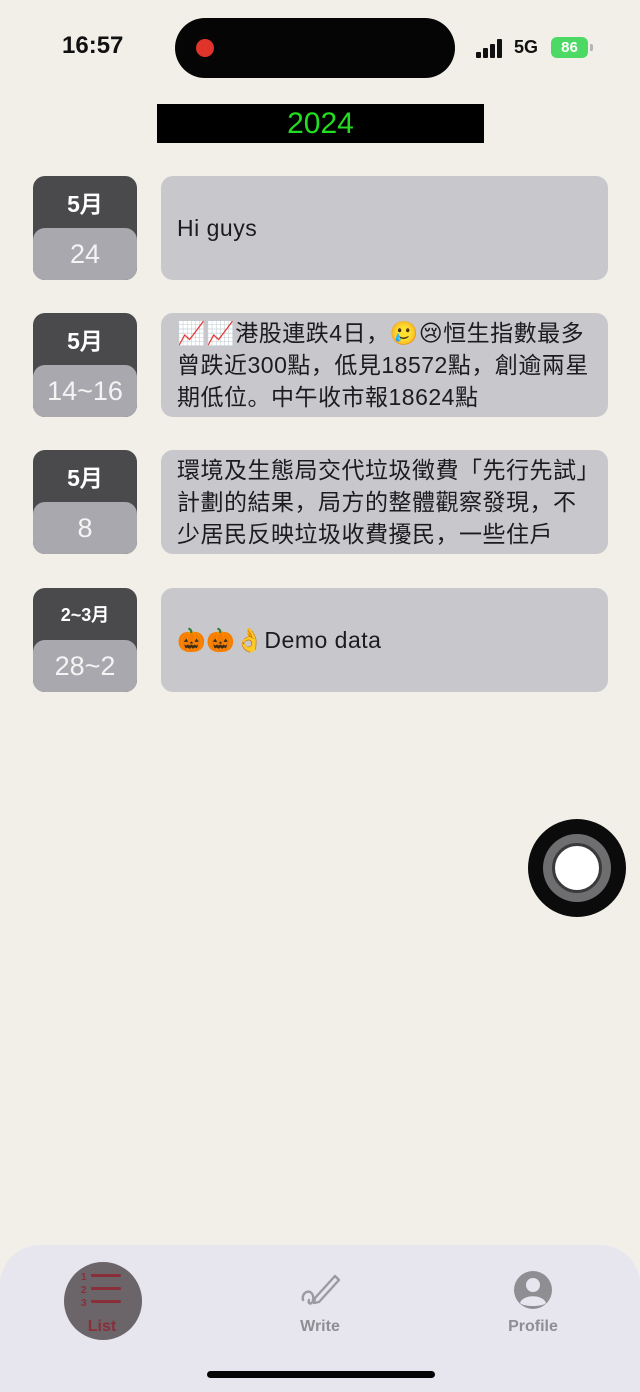 This screenshot has height=1392, width=640. I want to click on battery-icon: 86, so click(569, 47).